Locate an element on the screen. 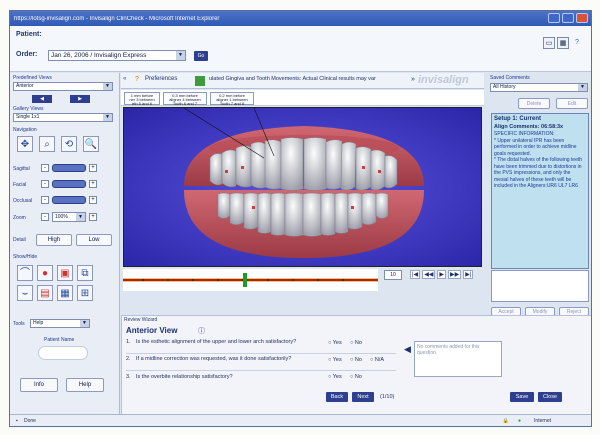 The image size is (600, 435). preferences-link: Preferences is located at coordinates (161, 79).